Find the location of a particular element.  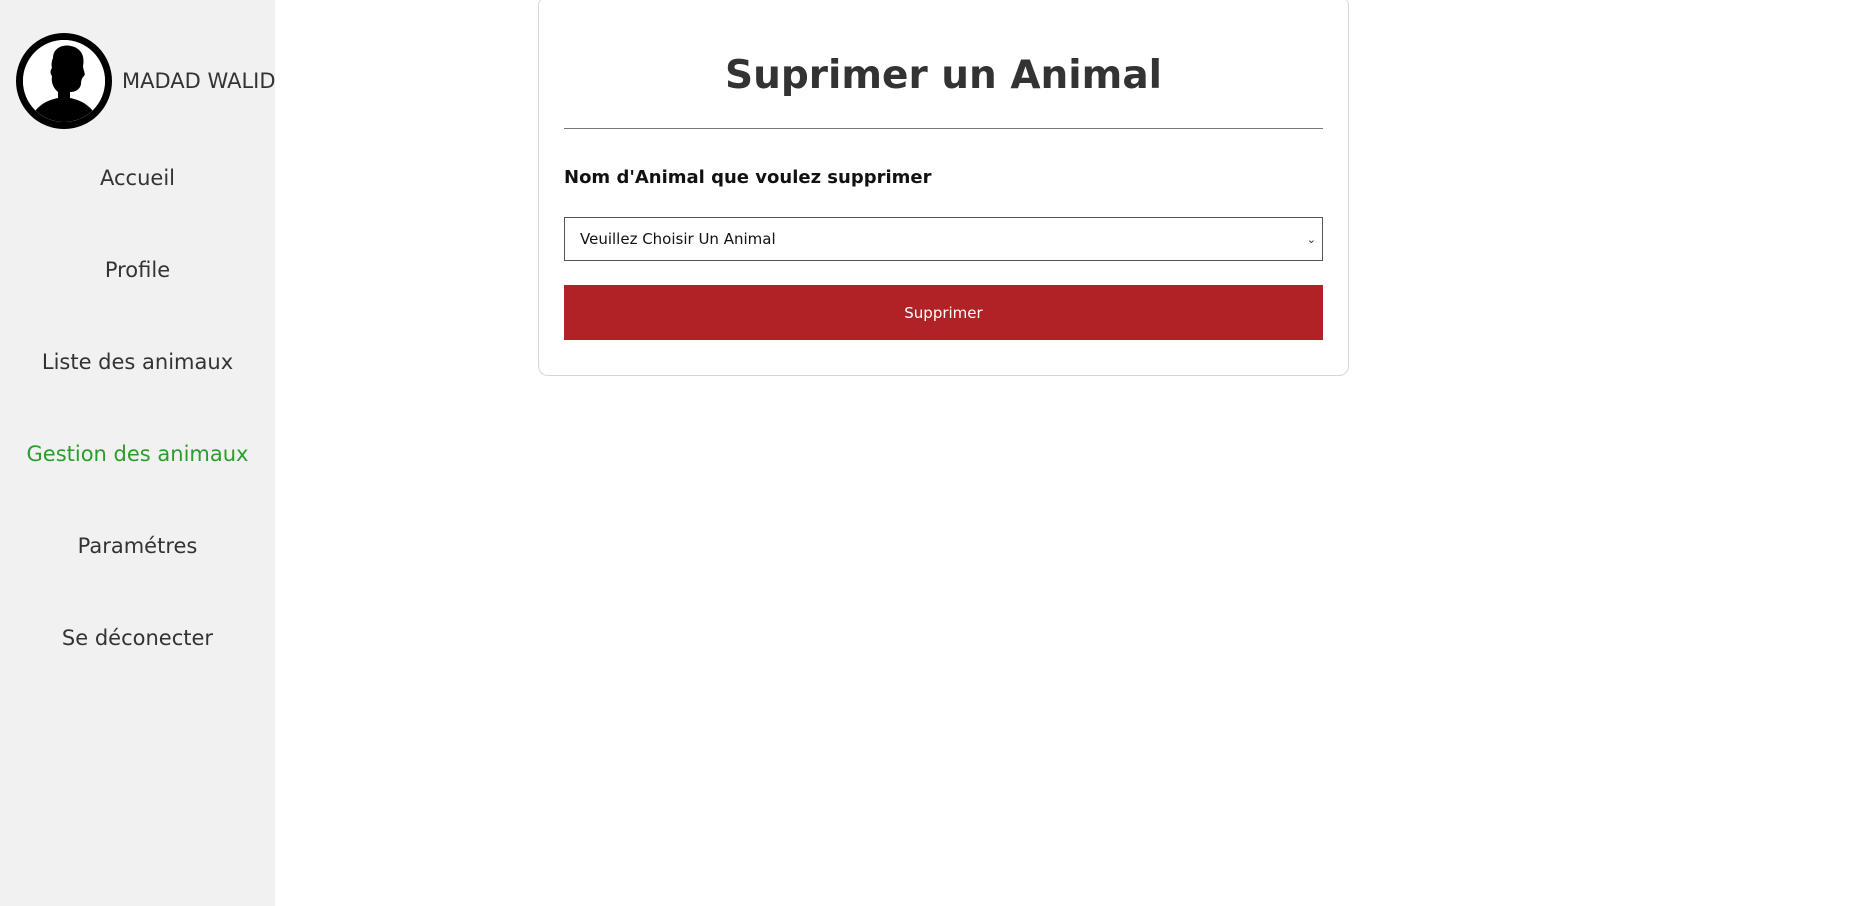

user-profile: MADAD WALID is located at coordinates (146, 81).